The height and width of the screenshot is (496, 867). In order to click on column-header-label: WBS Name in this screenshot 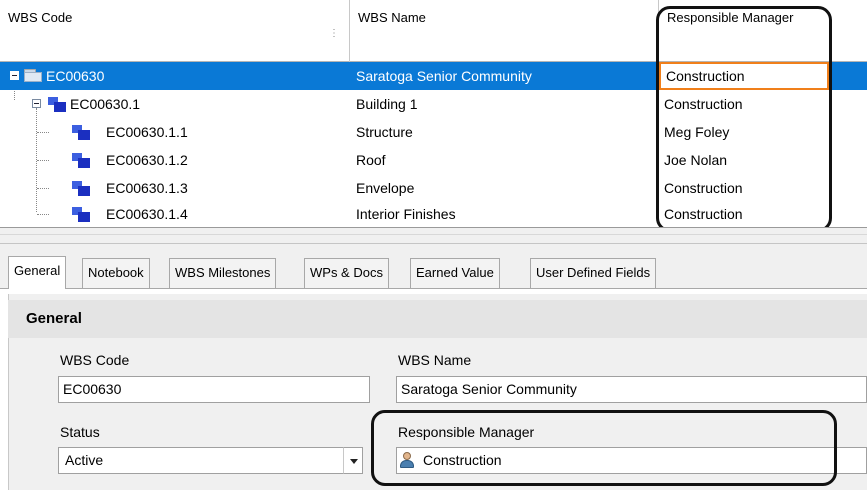, I will do `click(392, 17)`.